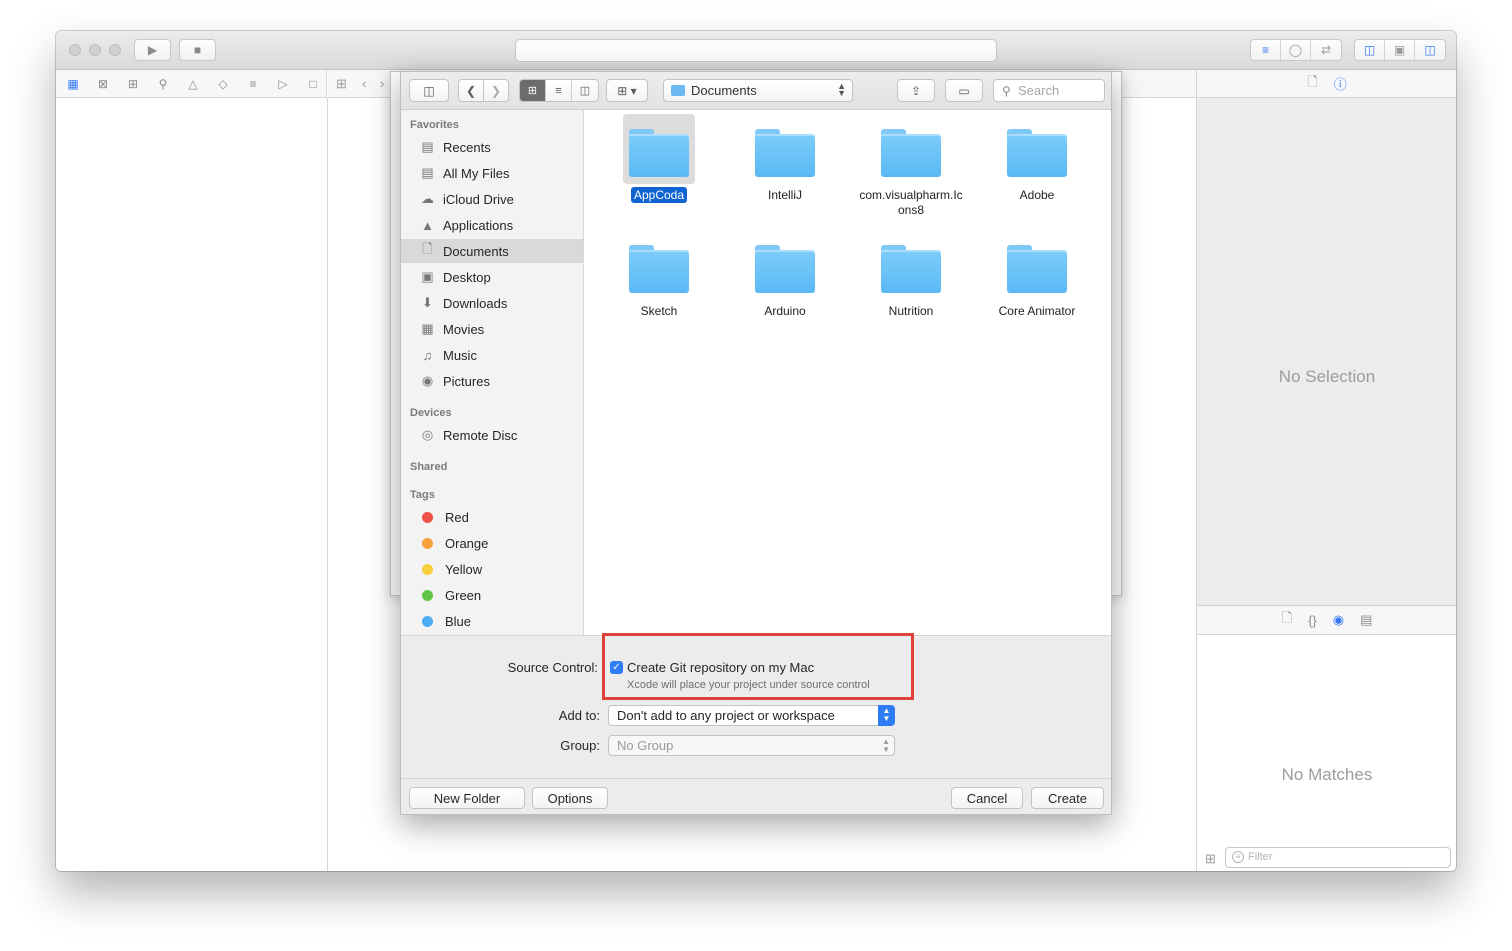 The height and width of the screenshot is (951, 1512). What do you see at coordinates (283, 84) in the screenshot?
I see `breakpoint-navigator-icon: ▷` at bounding box center [283, 84].